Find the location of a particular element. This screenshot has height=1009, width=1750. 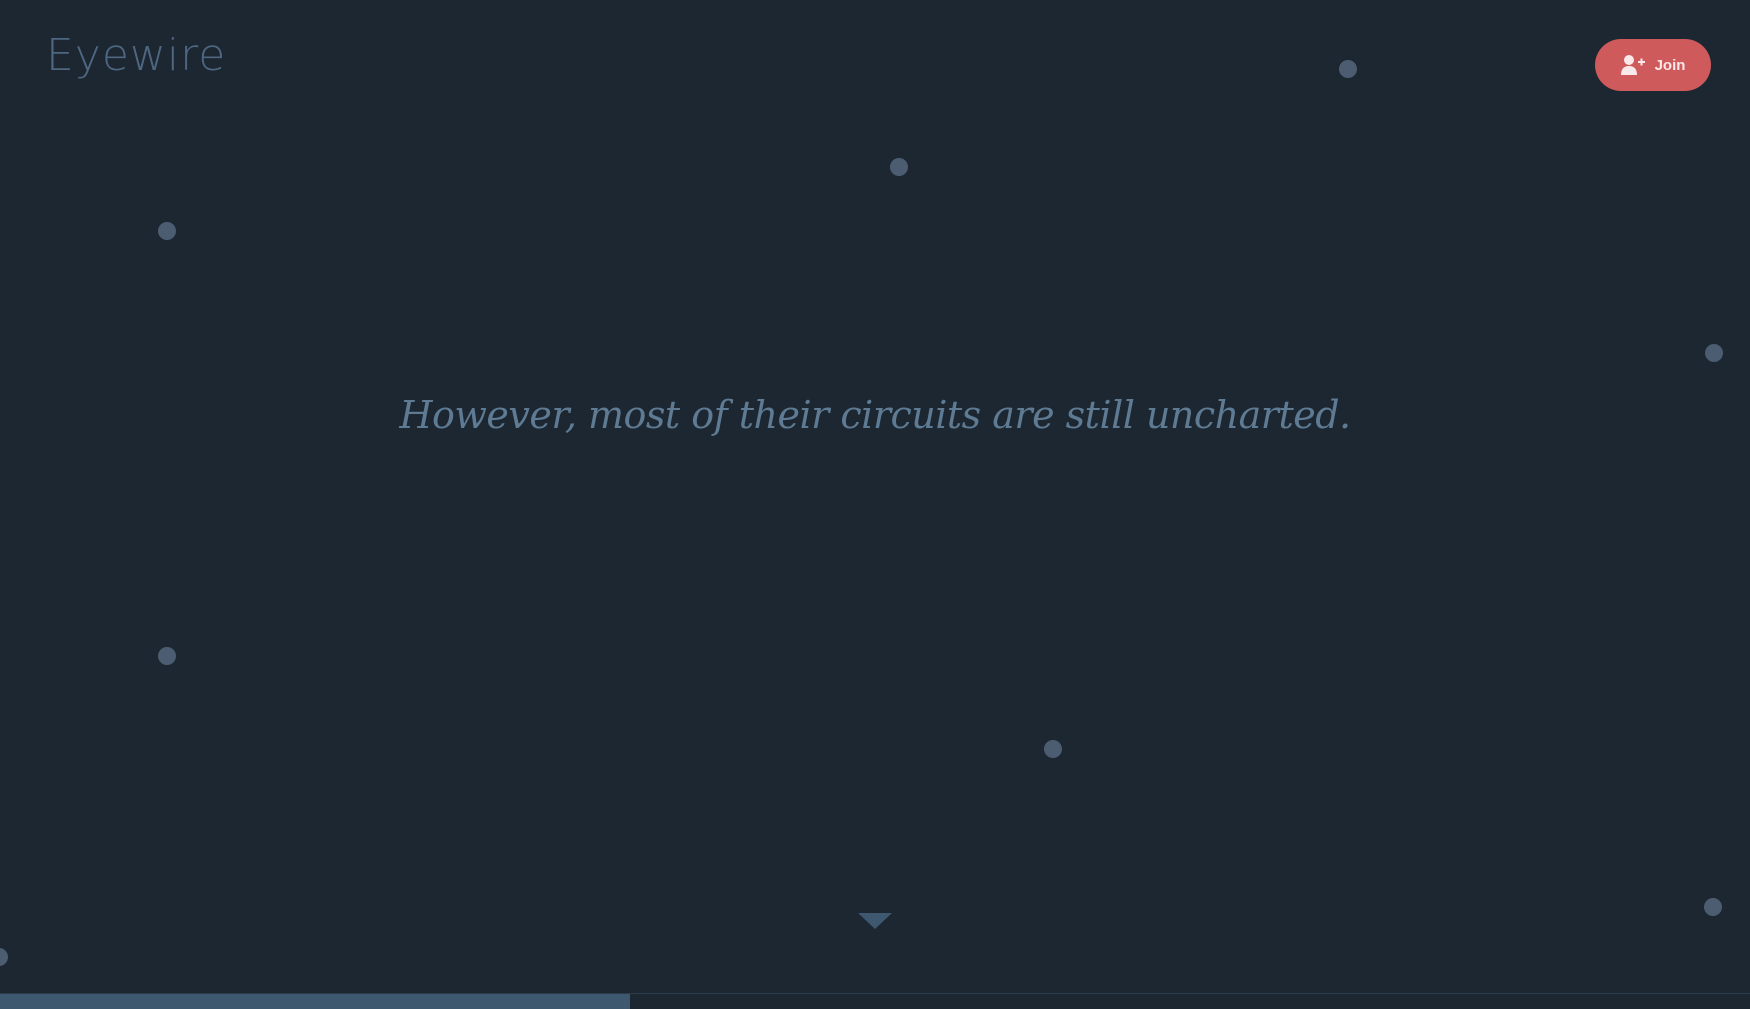

join-button-label: Join is located at coordinates (1670, 65).